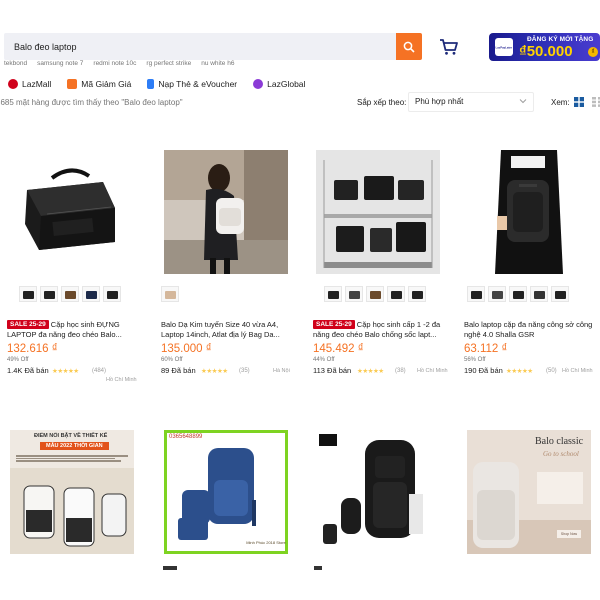  Describe the element at coordinates (168, 65) in the screenshot. I see `suggestion-link: rg perfect strike` at that location.